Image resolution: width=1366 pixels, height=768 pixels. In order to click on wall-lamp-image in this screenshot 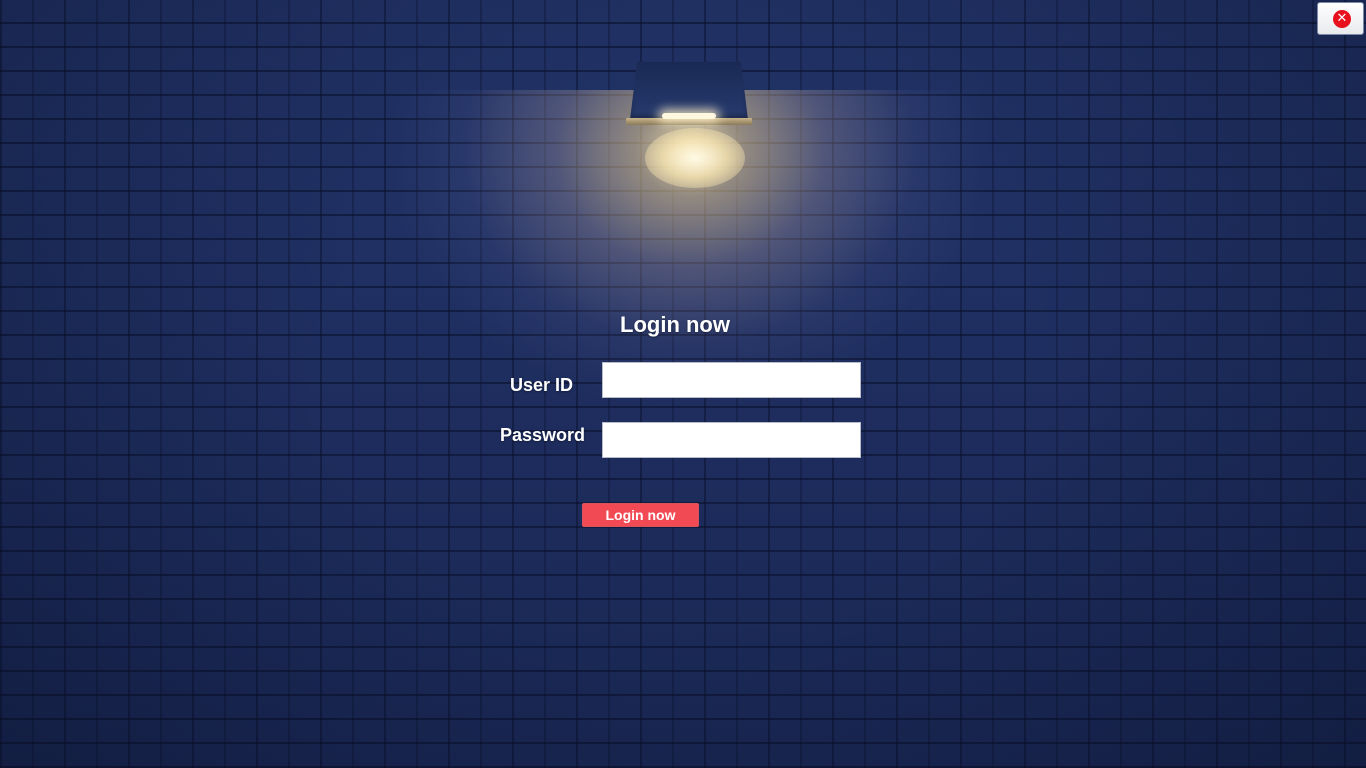, I will do `click(689, 94)`.